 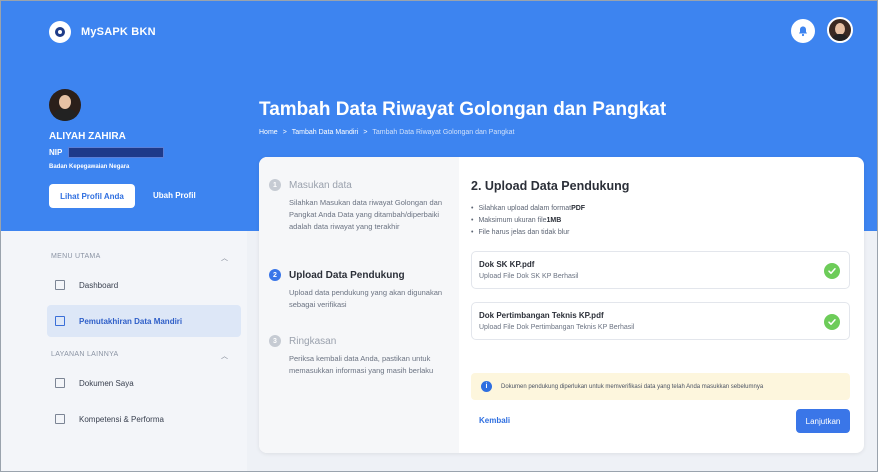 I want to click on sidebar-item-label: Dokumen Saya, so click(x=106, y=383).